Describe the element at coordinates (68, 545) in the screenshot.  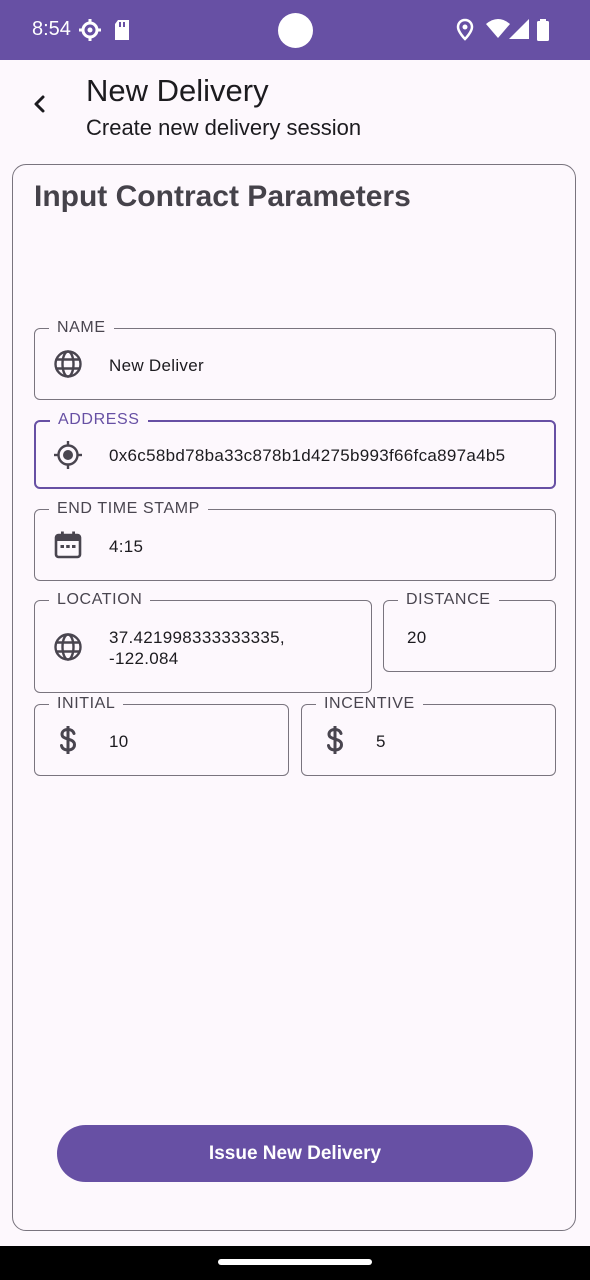
I see `calendar-icon` at that location.